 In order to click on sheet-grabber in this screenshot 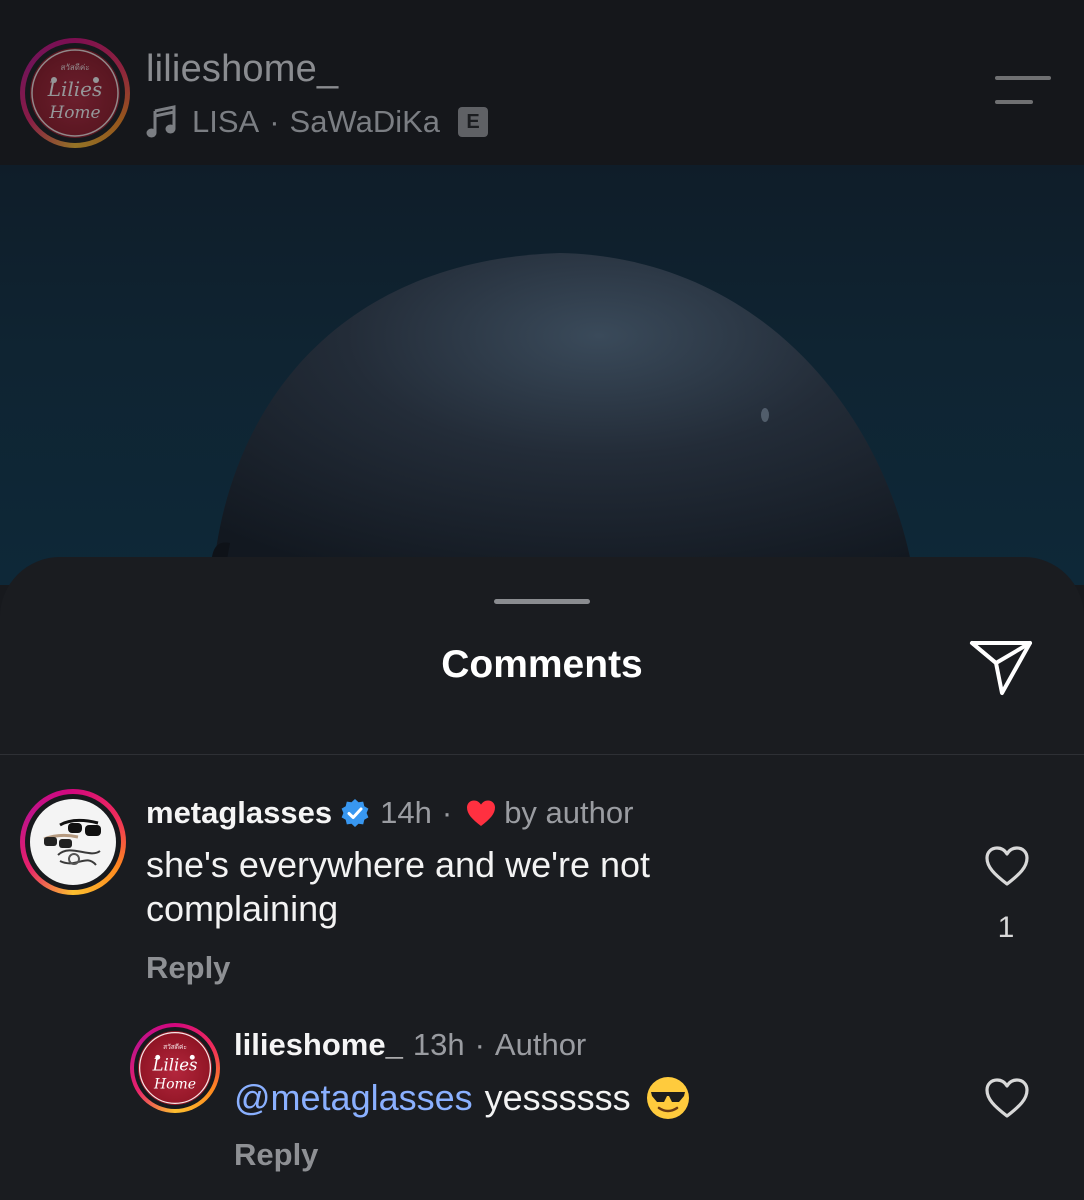, I will do `click(542, 601)`.